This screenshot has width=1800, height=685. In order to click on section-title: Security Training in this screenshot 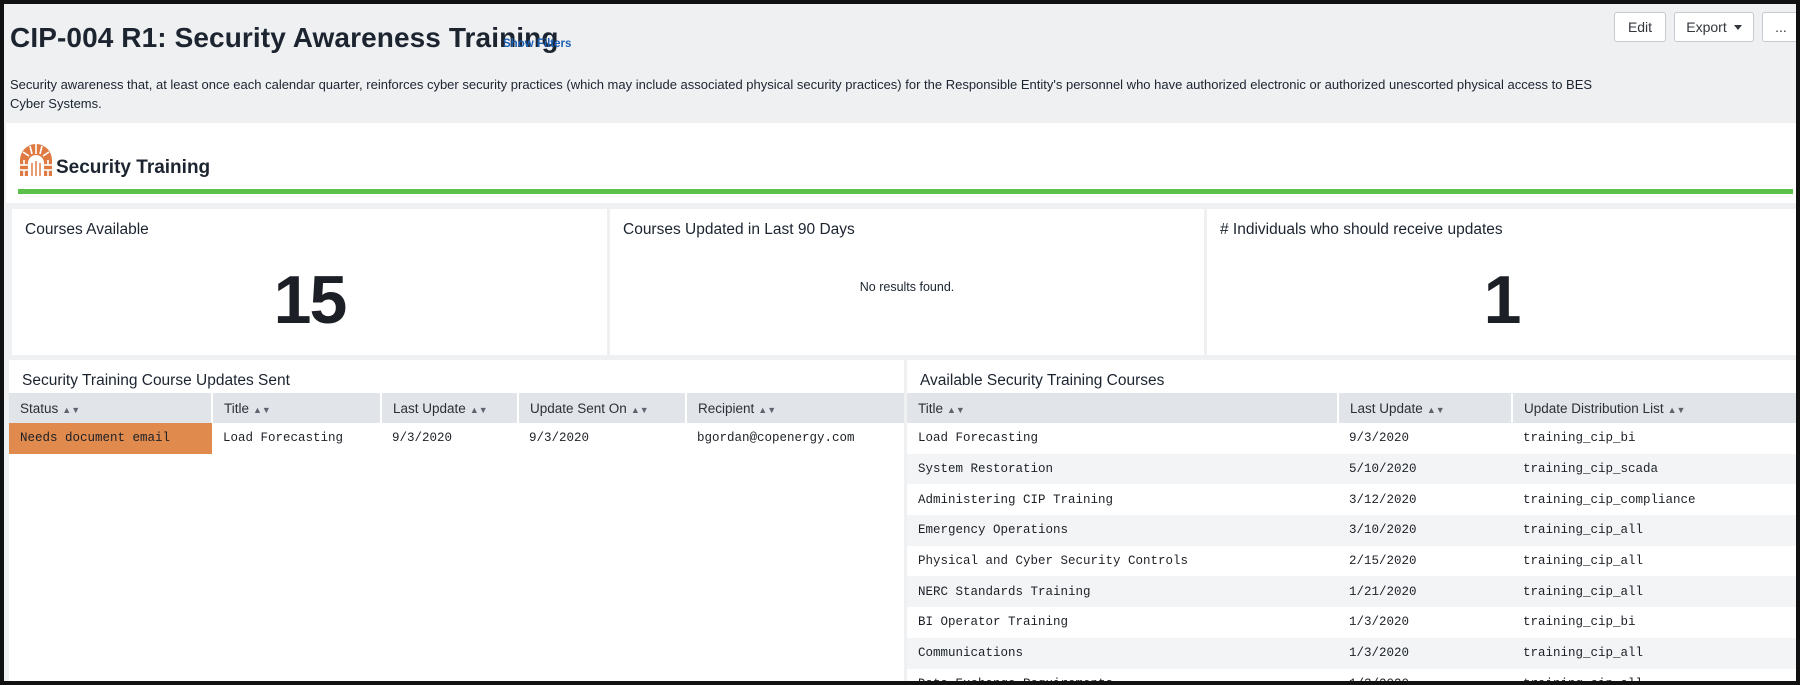, I will do `click(133, 167)`.